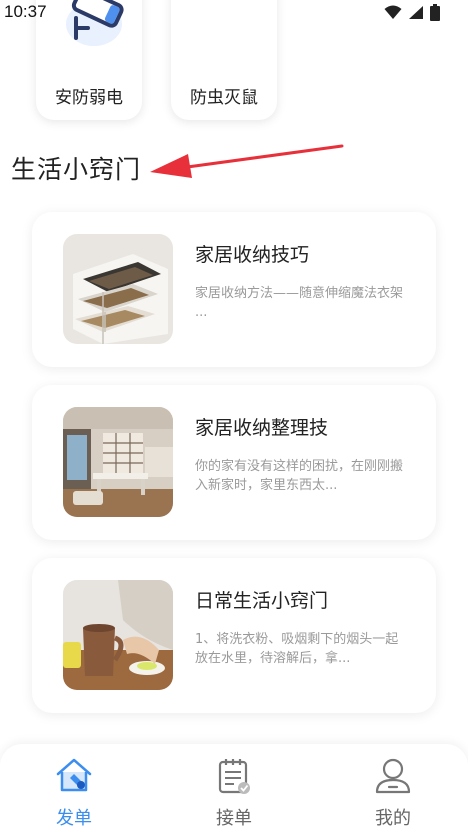 The height and width of the screenshot is (840, 468). What do you see at coordinates (435, 12) in the screenshot?
I see `battery-icon` at bounding box center [435, 12].